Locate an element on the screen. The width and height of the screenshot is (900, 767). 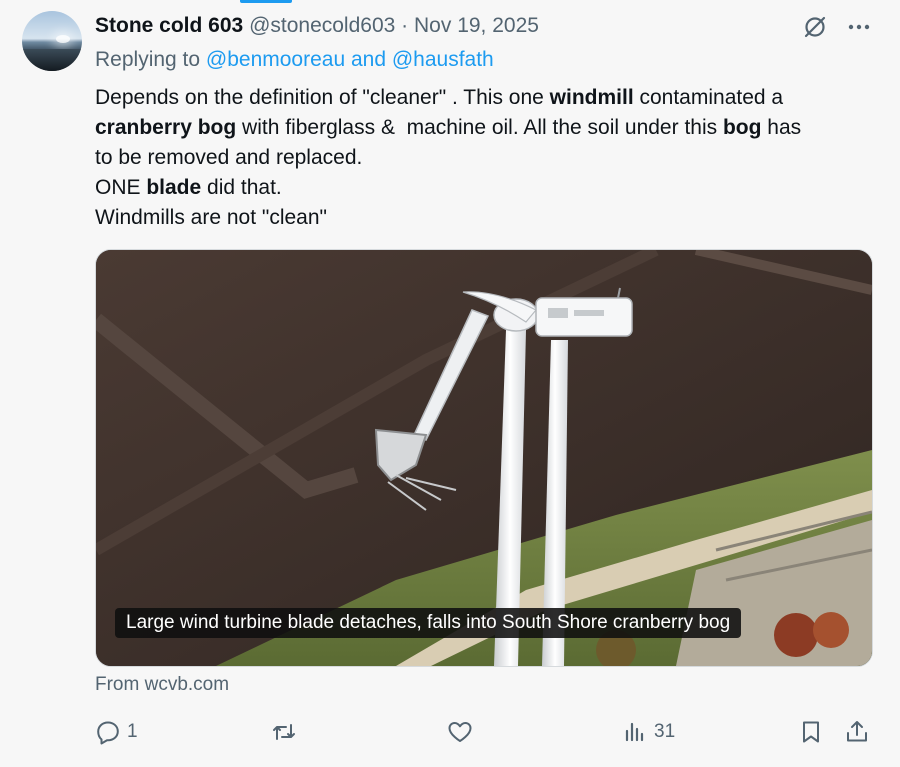
replying-to-users: @benmooreau and @hausfath is located at coordinates (350, 59).